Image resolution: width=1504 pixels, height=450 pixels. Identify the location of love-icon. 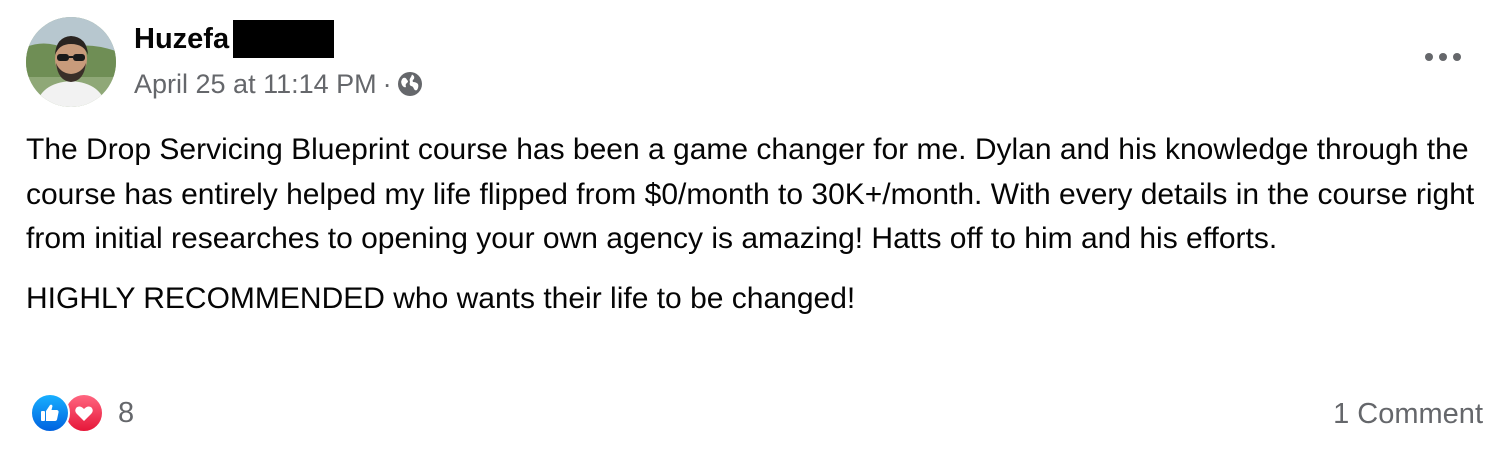
(84, 413).